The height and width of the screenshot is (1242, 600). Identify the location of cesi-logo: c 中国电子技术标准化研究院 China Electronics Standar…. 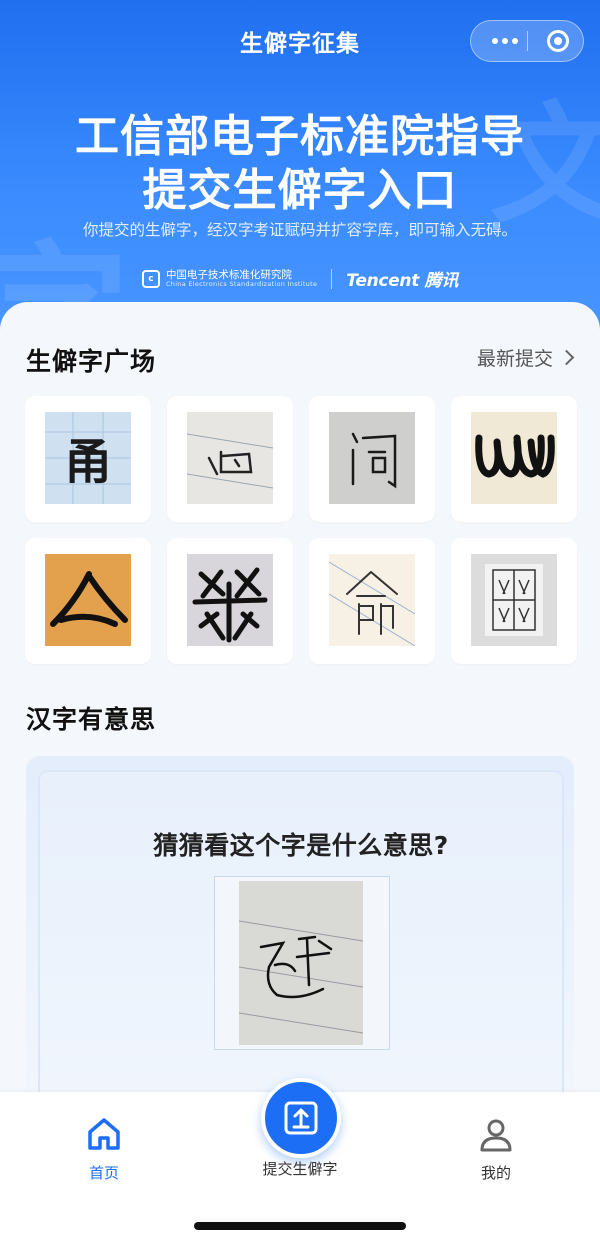
(229, 278).